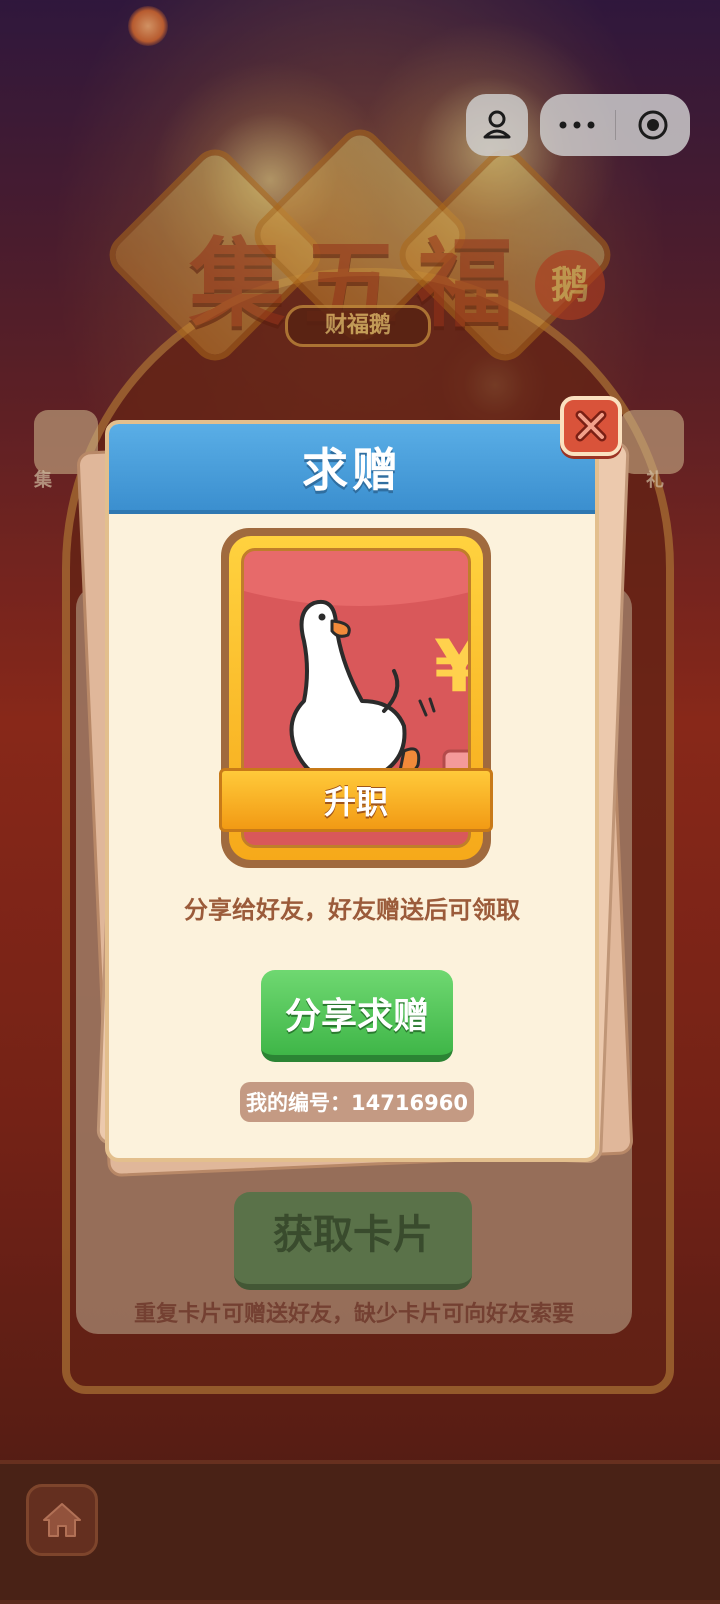 The image size is (720, 1604). I want to click on close-dialog-button, so click(591, 426).